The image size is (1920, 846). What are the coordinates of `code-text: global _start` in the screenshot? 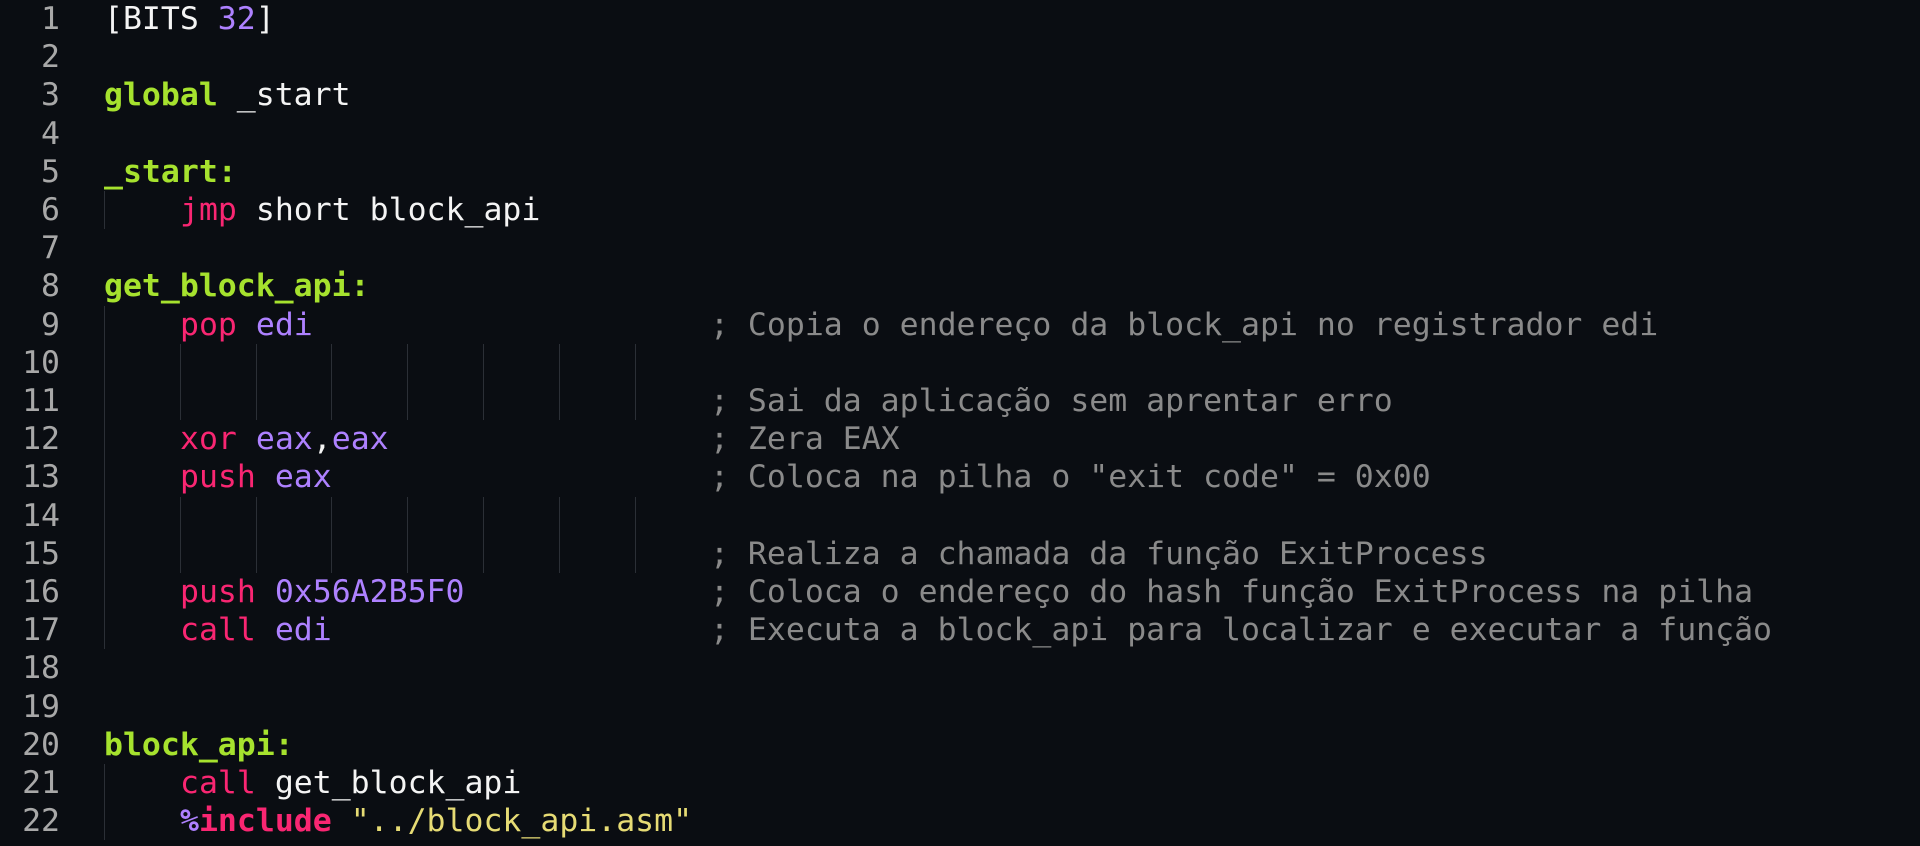 It's located at (227, 95).